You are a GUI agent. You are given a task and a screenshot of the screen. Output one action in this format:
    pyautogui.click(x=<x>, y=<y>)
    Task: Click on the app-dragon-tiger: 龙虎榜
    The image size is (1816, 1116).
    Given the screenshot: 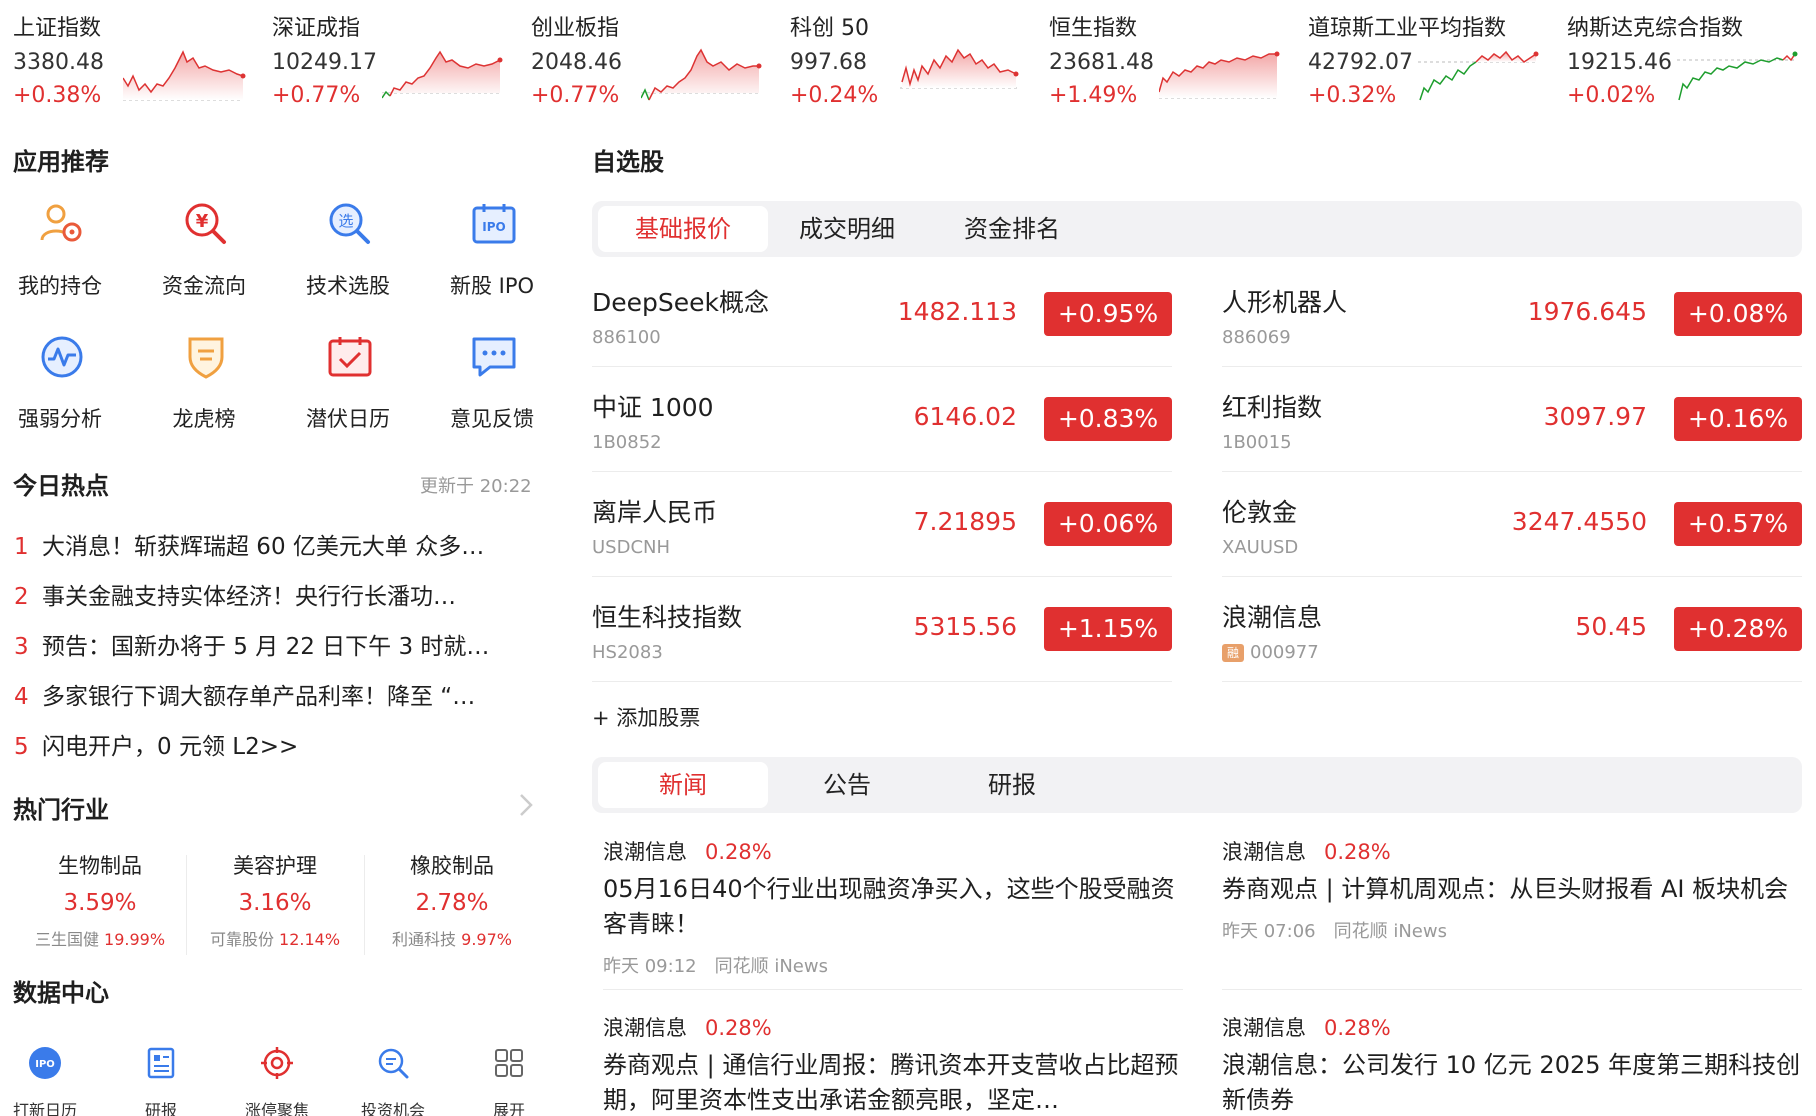 What is the action you would take?
    pyautogui.click(x=204, y=388)
    